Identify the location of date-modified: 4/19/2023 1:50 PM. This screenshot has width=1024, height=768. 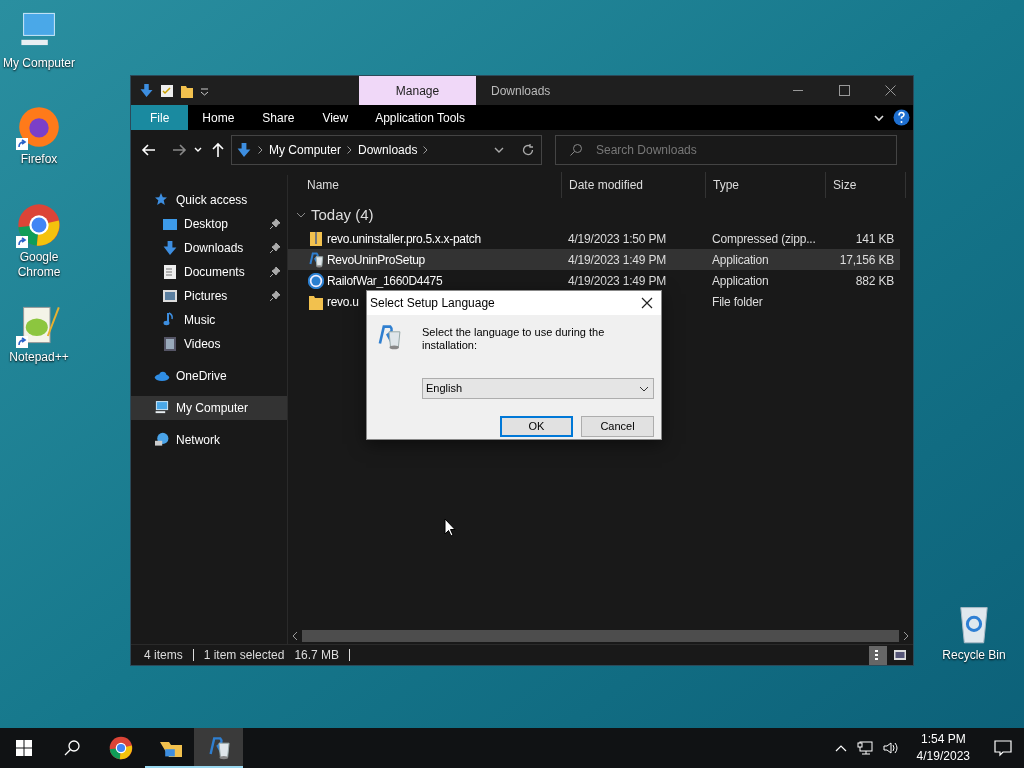
(617, 239).